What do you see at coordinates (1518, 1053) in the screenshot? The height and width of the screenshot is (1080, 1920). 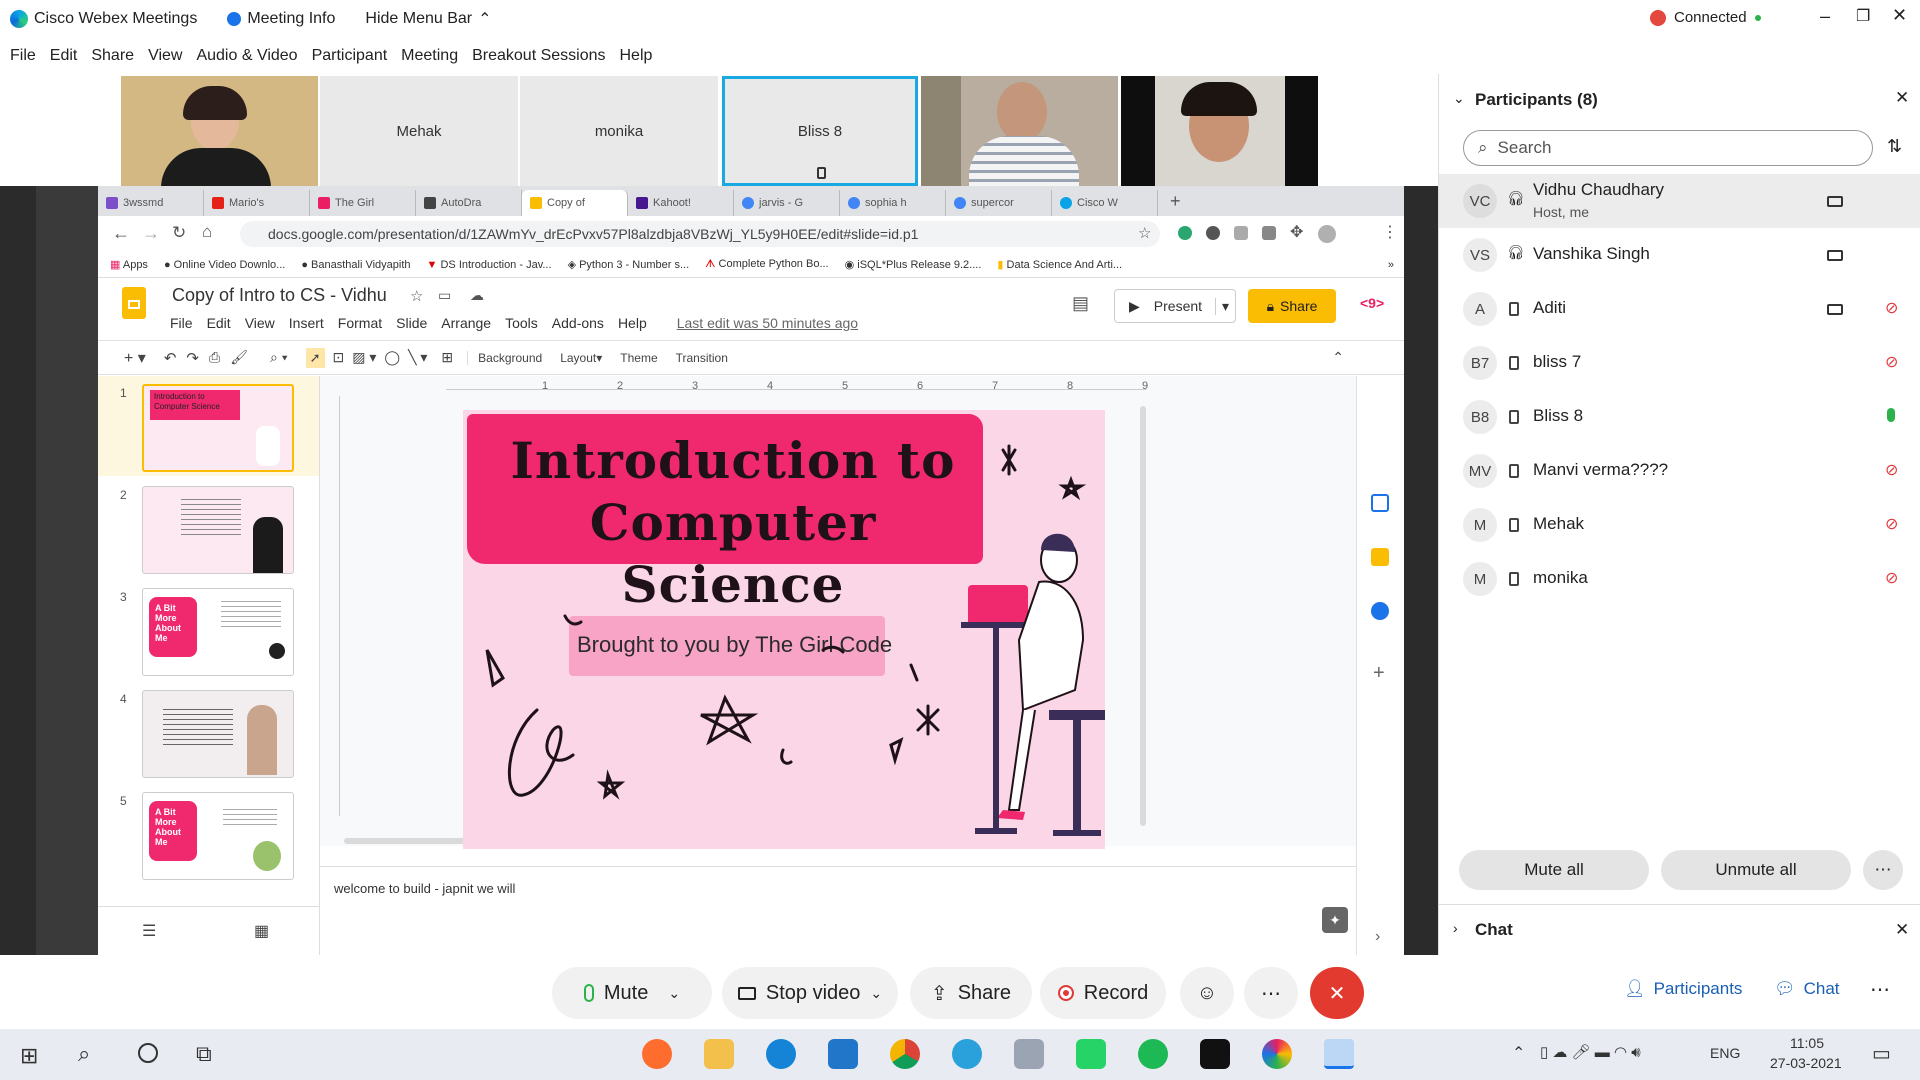 I see `tray-chevron-icon: ⌃` at bounding box center [1518, 1053].